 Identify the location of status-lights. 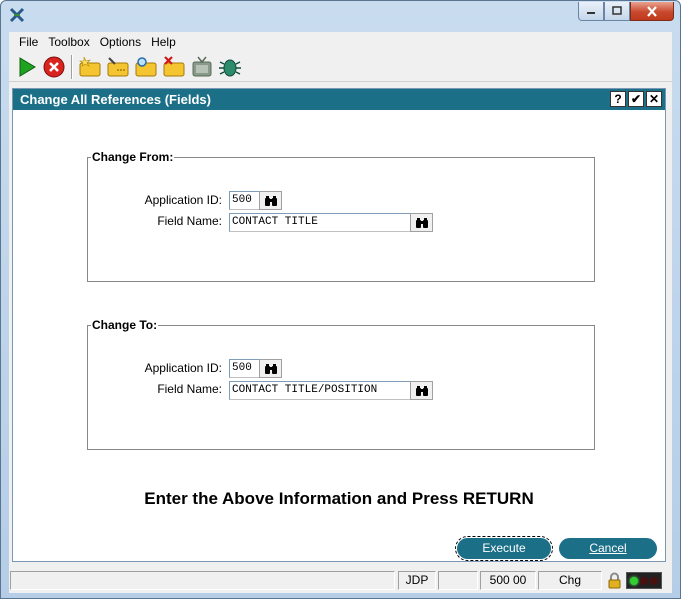
(644, 580).